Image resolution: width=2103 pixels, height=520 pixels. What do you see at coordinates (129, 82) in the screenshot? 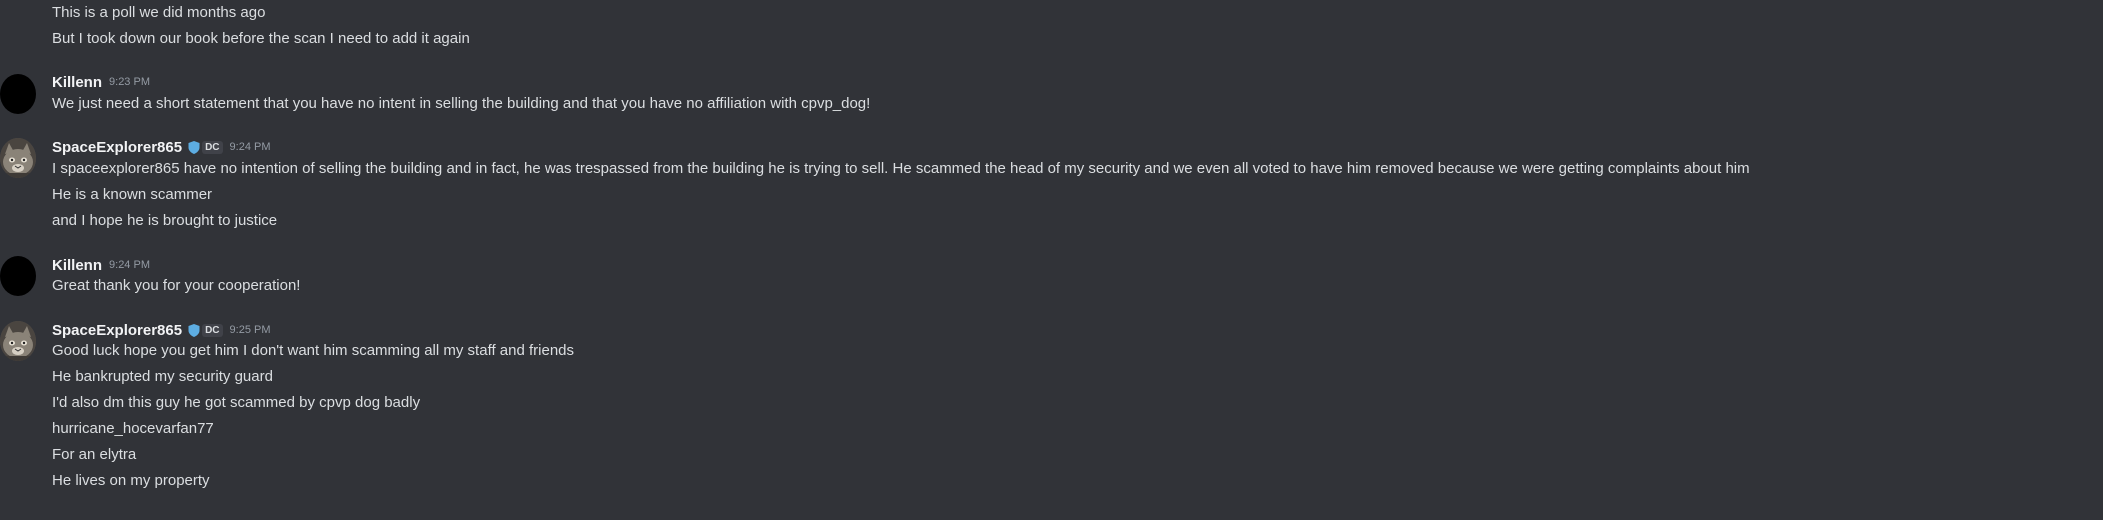
I see `message-timestamp: 9:23 PM` at bounding box center [129, 82].